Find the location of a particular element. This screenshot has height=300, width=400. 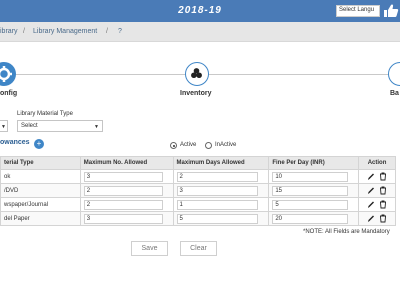

table-row: ok 3 2 10 is located at coordinates (198, 176).